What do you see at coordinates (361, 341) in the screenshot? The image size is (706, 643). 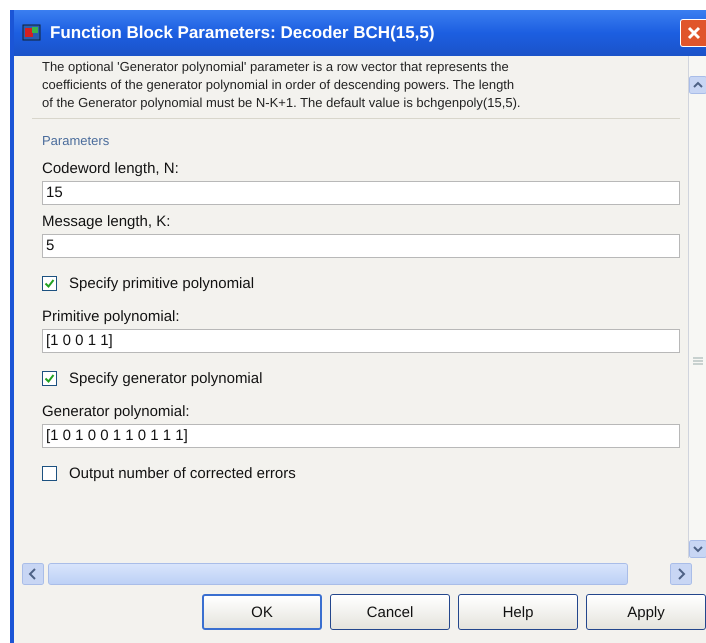 I see `input-field: [1 0 0 1 1]` at bounding box center [361, 341].